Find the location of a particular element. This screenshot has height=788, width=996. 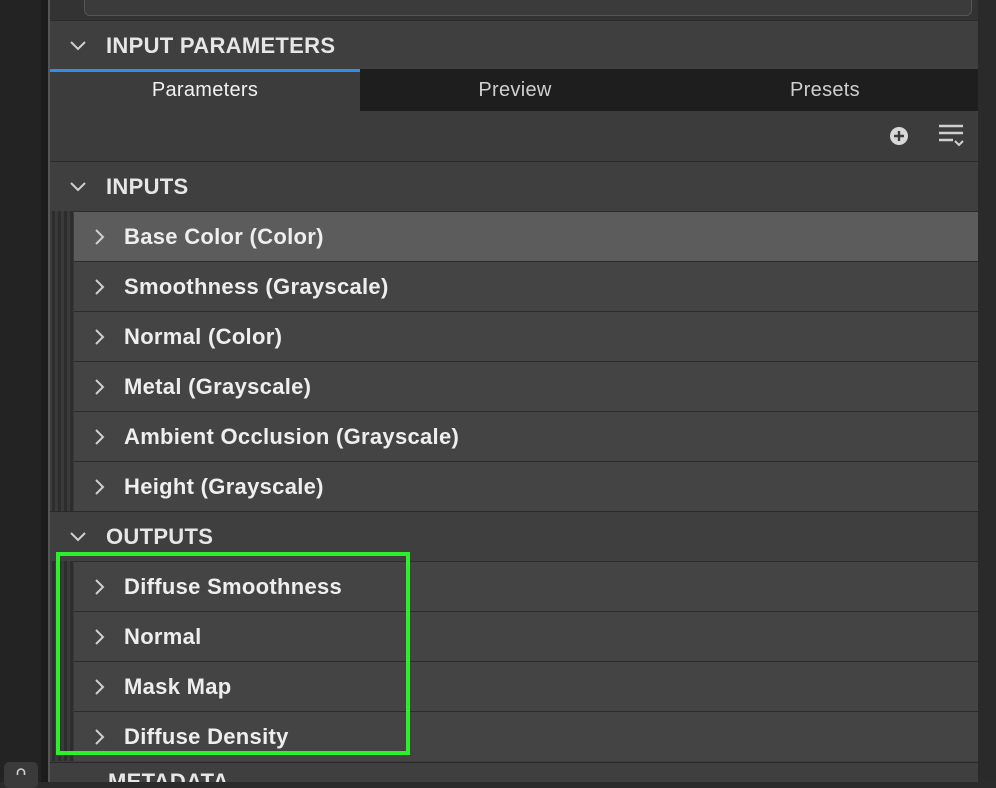

output-label: Diffuse Density is located at coordinates (206, 736).